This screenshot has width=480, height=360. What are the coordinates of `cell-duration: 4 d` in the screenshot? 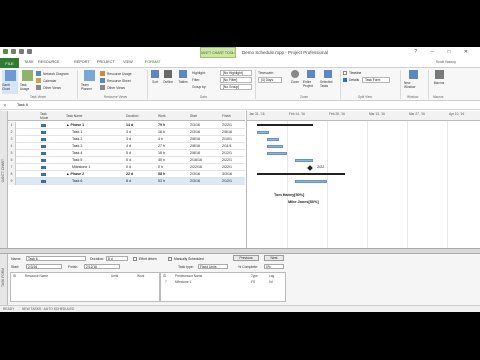 It's located at (128, 146).